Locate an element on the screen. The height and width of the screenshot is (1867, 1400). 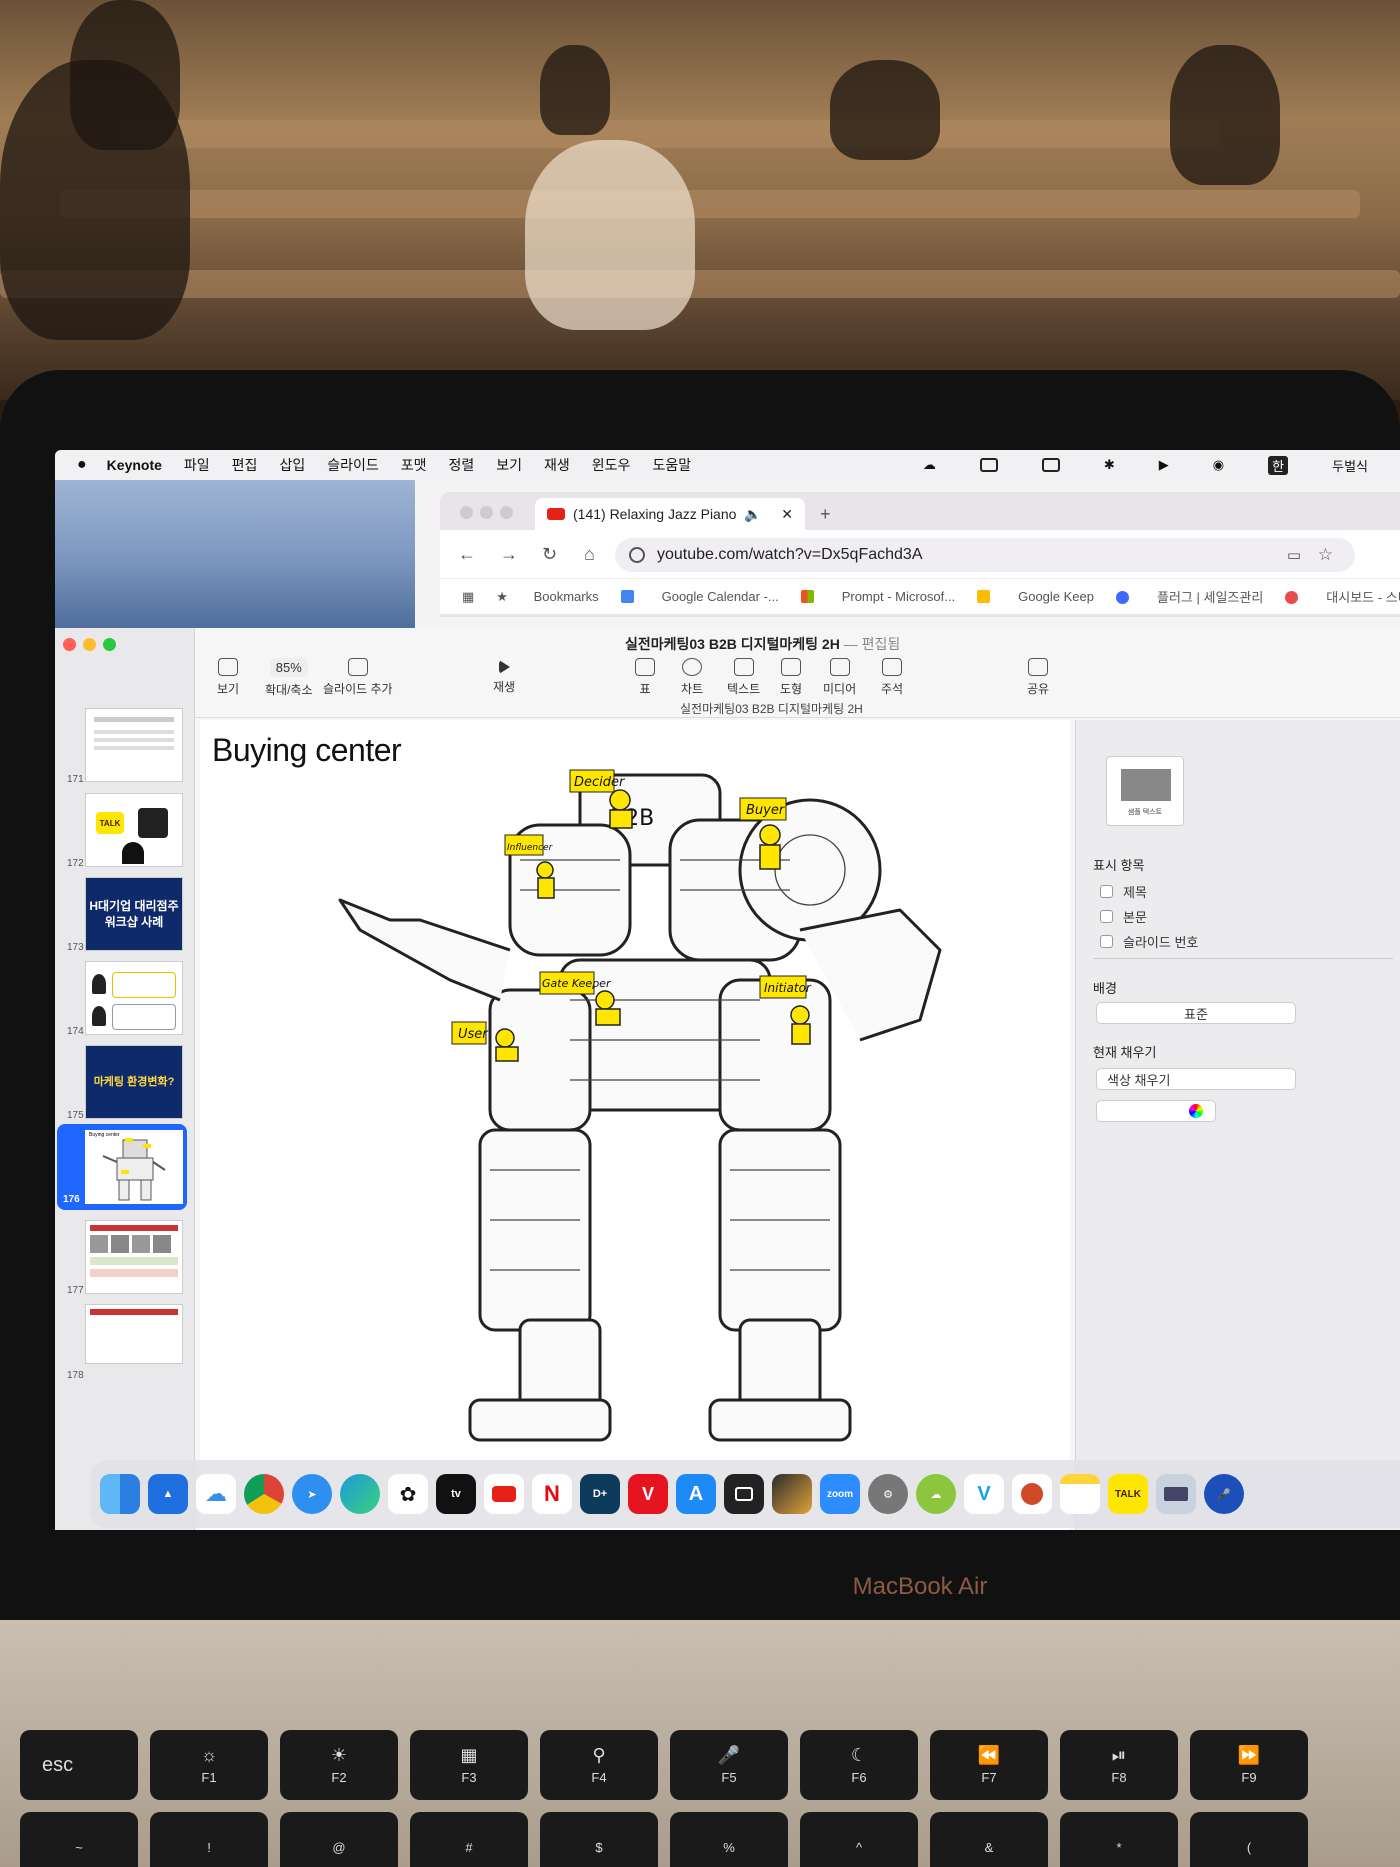
edge-icon is located at coordinates (360, 1494).